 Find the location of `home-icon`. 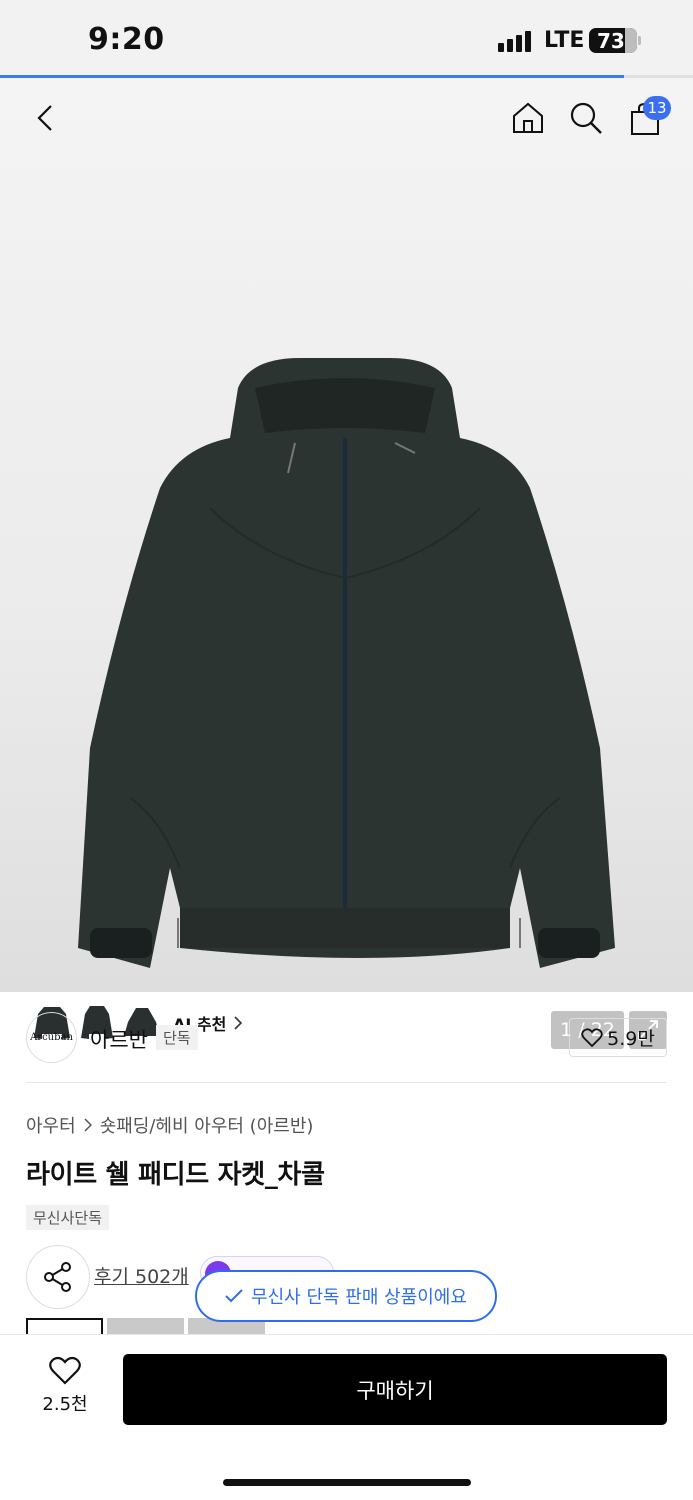

home-icon is located at coordinates (528, 118).